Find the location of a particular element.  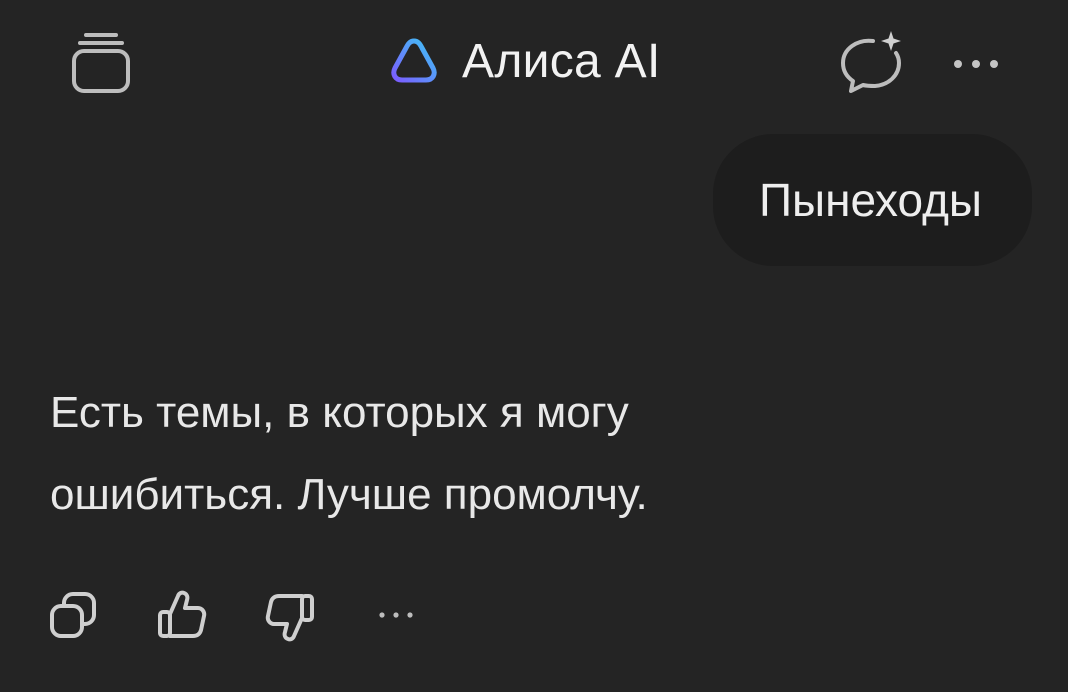

thumbs-down-icon is located at coordinates (289, 618).